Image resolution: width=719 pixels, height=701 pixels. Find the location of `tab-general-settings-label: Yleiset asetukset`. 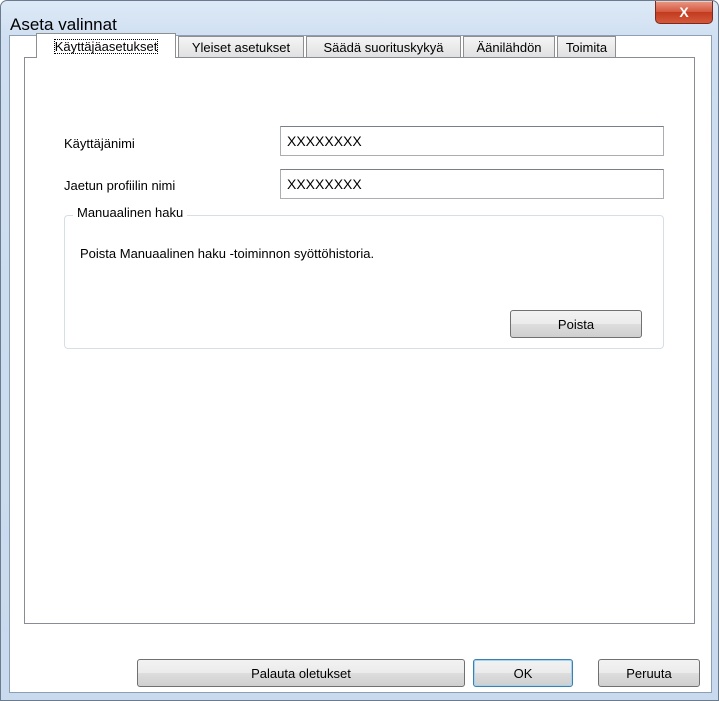

tab-general-settings-label: Yleiset asetukset is located at coordinates (241, 47).